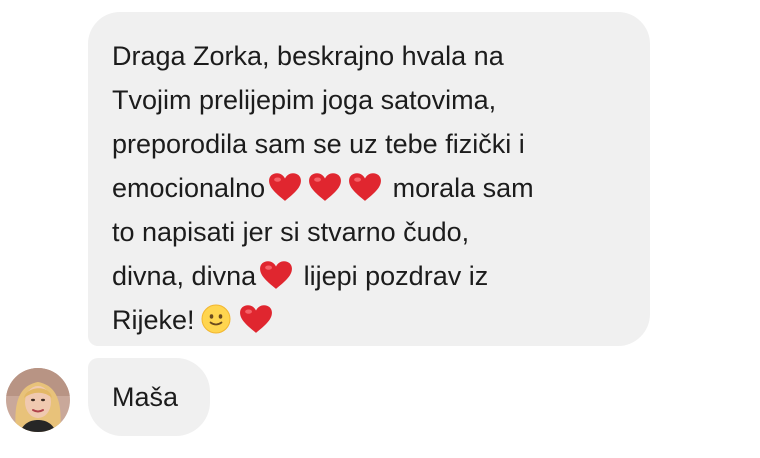  Describe the element at coordinates (369, 320) in the screenshot. I see `message-line: Rijeke!` at that location.